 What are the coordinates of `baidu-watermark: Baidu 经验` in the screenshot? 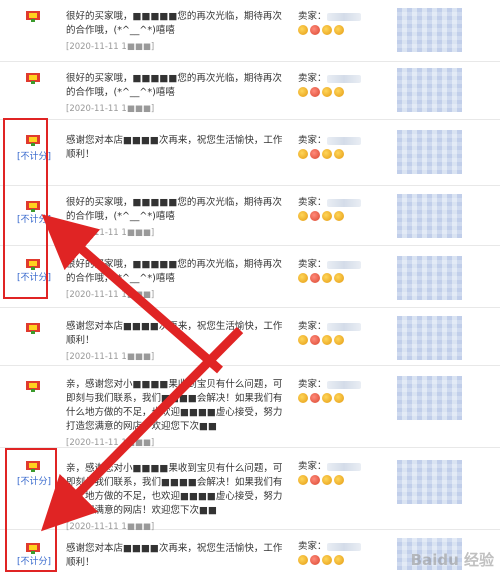 It's located at (452, 560).